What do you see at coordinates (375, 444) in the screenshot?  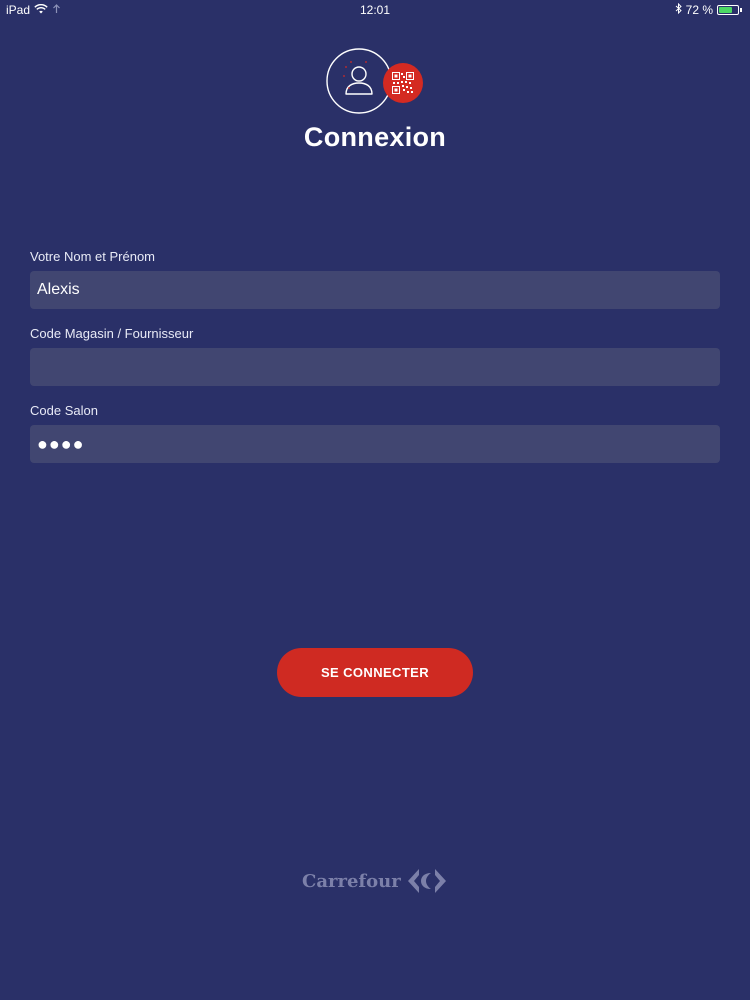 I see `salon-code-input` at bounding box center [375, 444].